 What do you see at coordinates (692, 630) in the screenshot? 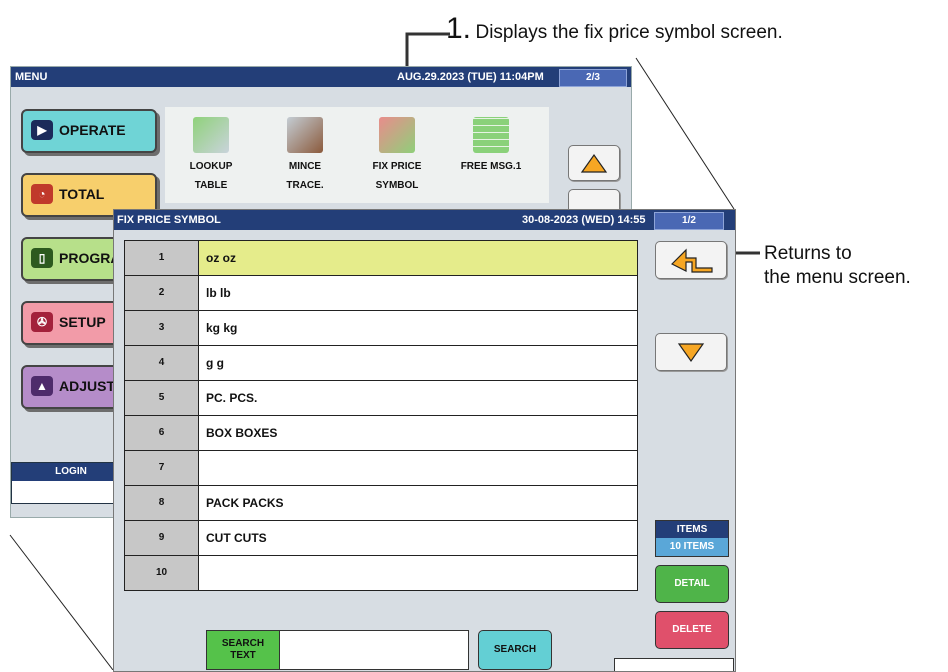
I see `delete-button: DELETE` at bounding box center [692, 630].